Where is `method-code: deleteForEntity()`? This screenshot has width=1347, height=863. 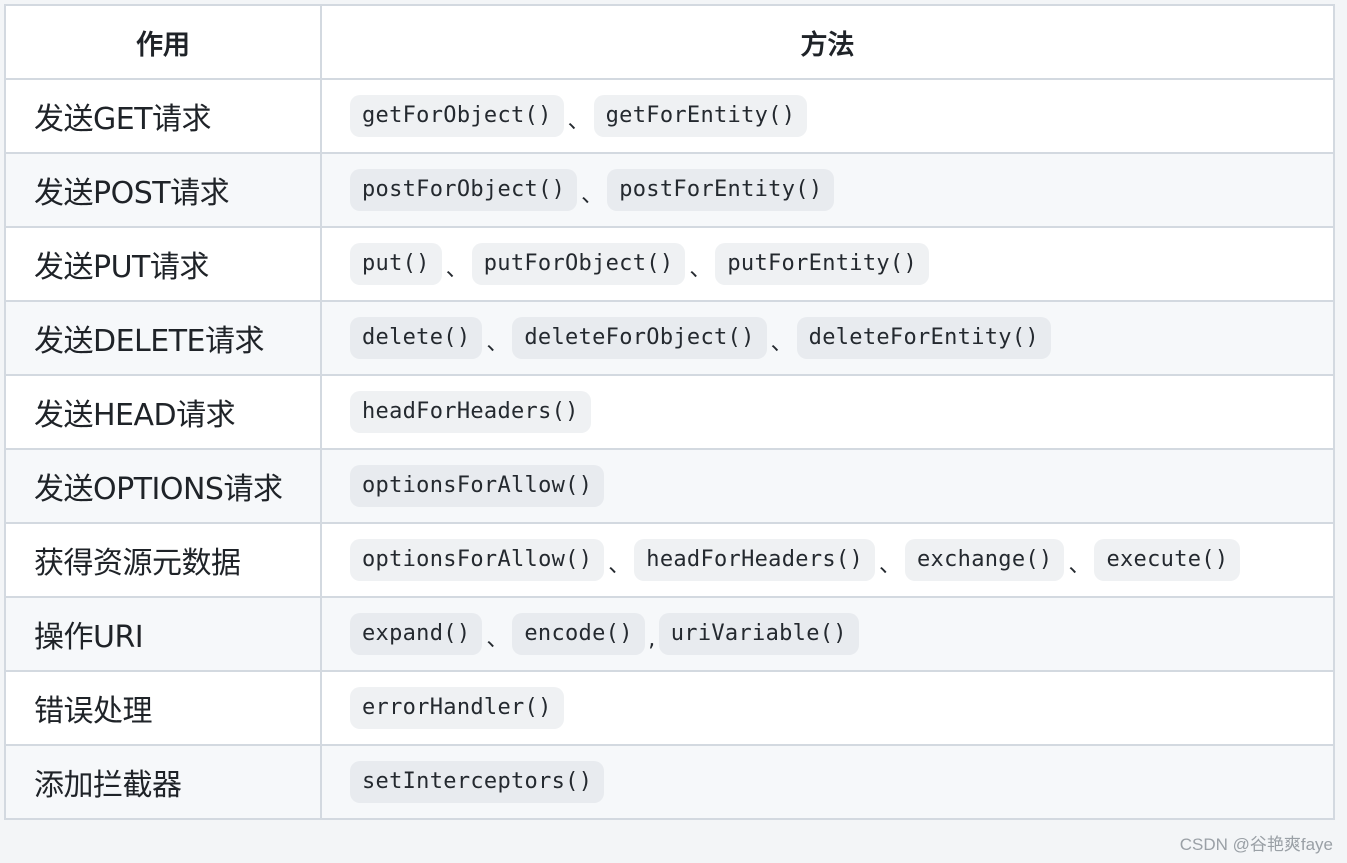 method-code: deleteForEntity() is located at coordinates (923, 338).